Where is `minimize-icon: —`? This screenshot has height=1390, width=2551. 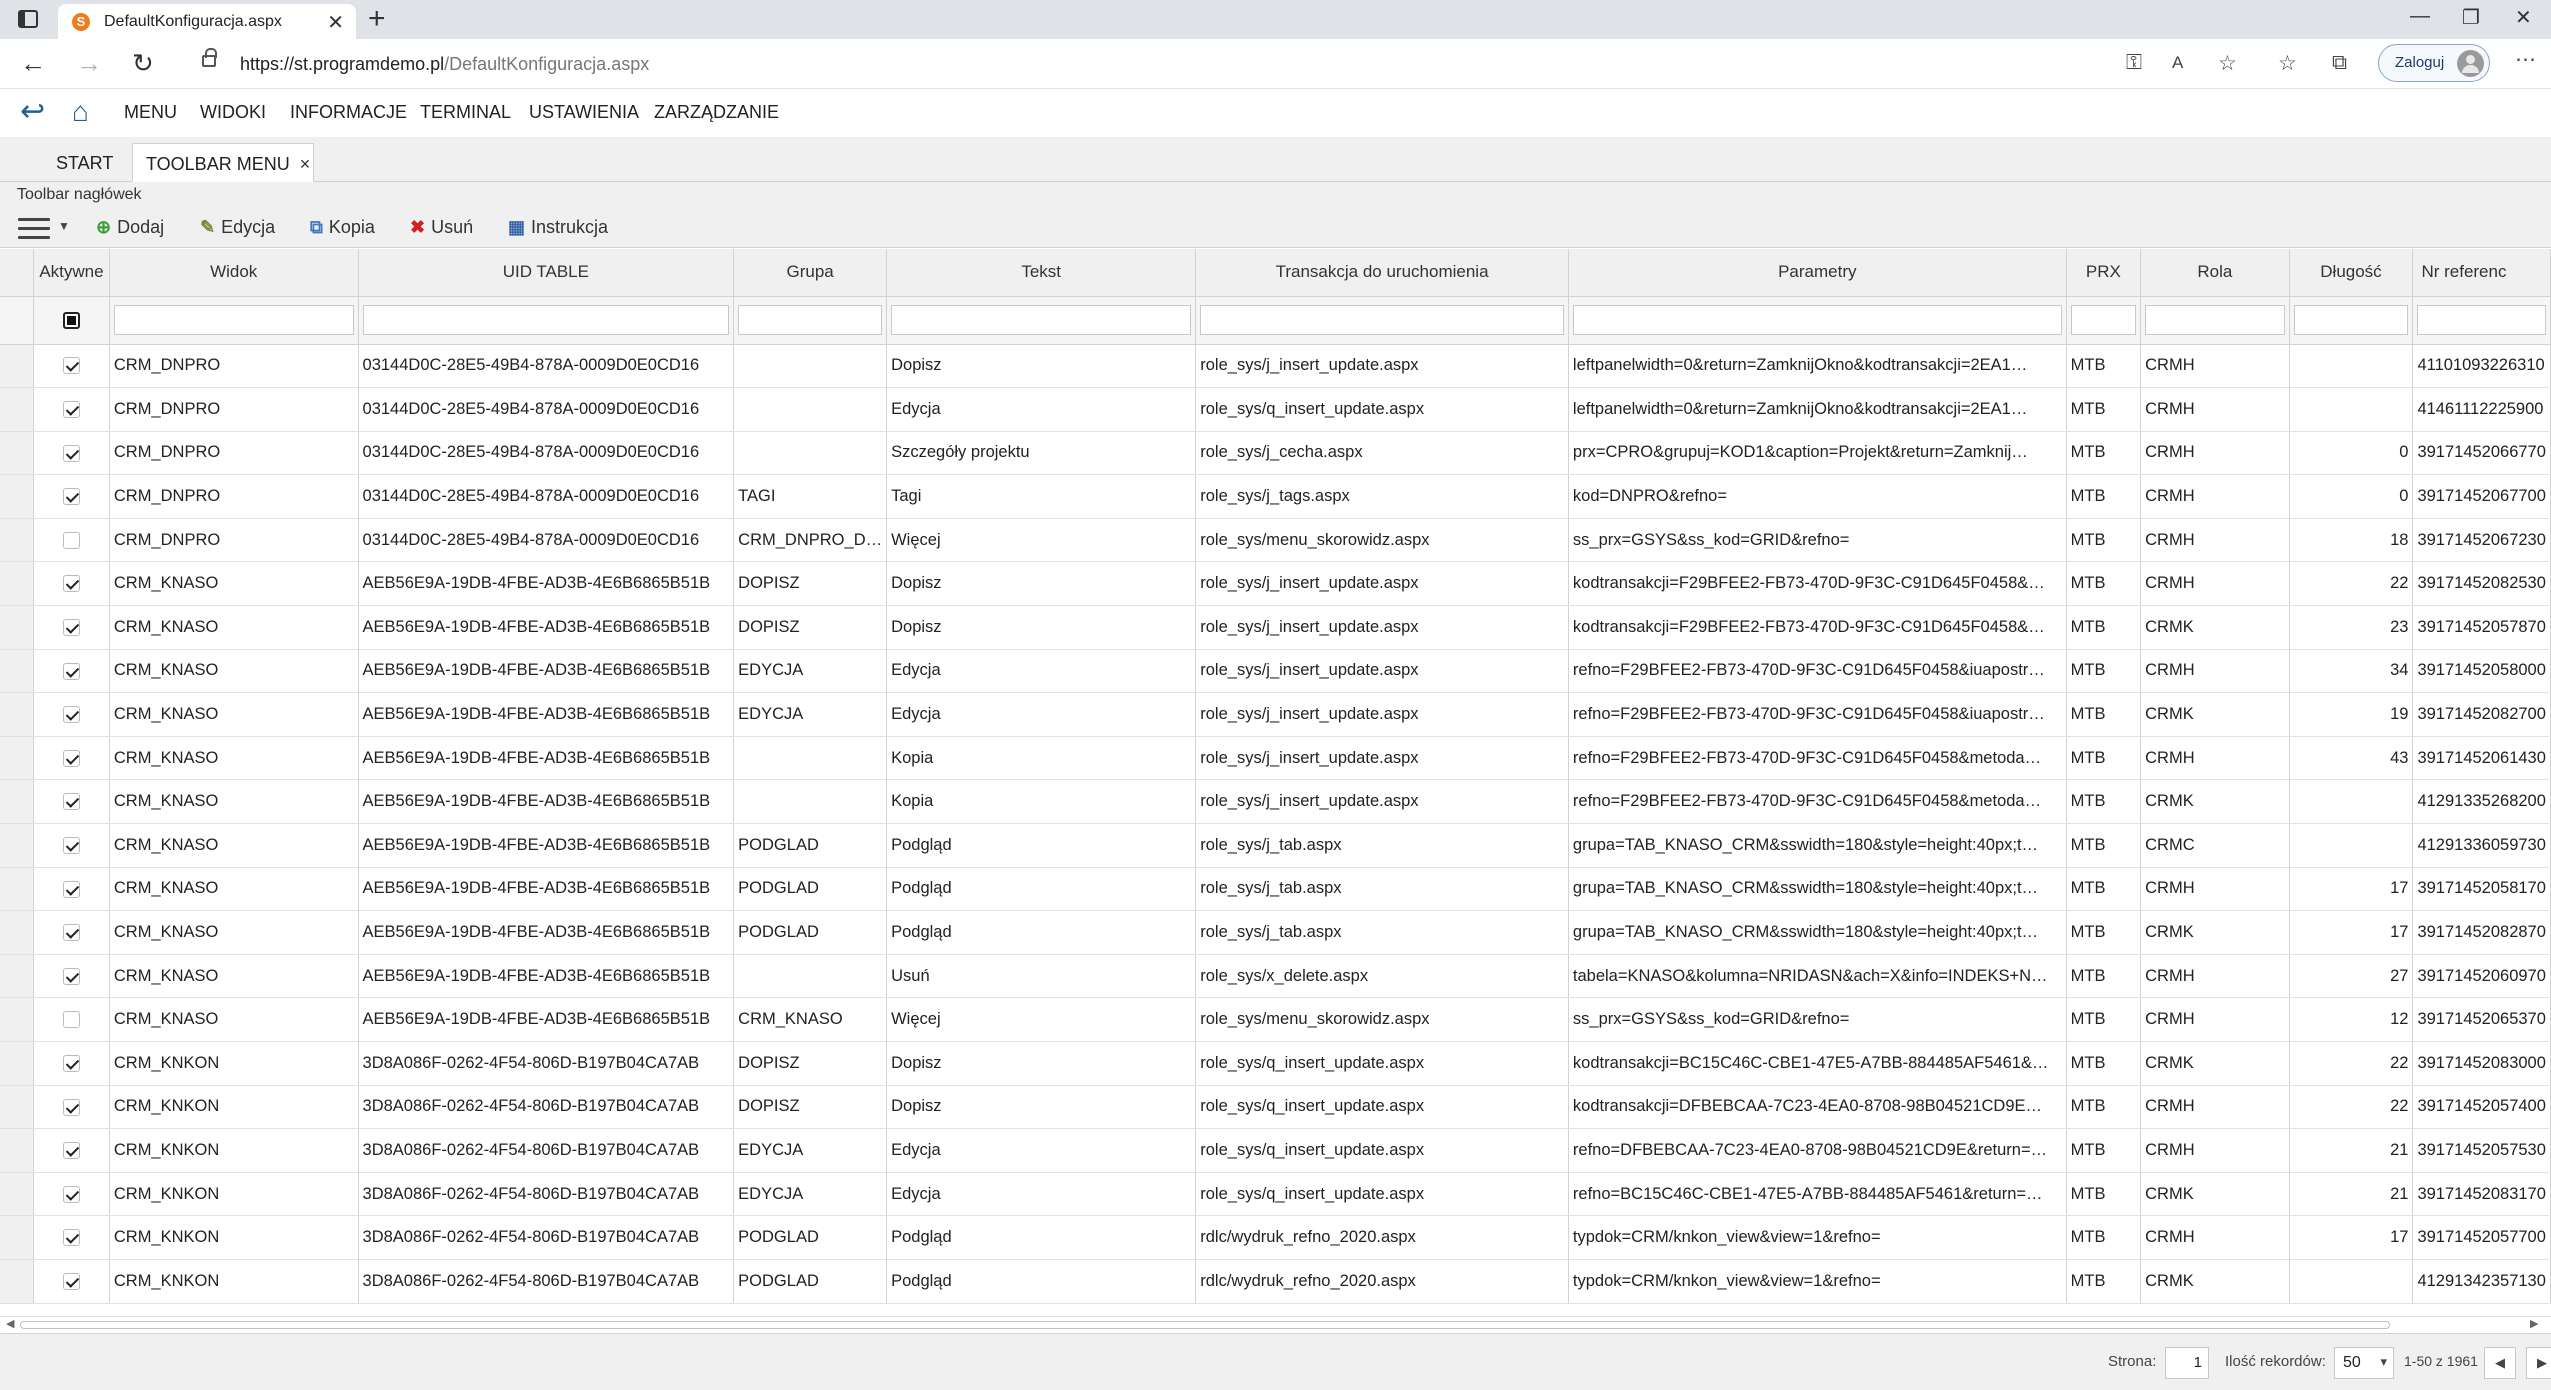
minimize-icon: — is located at coordinates (2420, 16).